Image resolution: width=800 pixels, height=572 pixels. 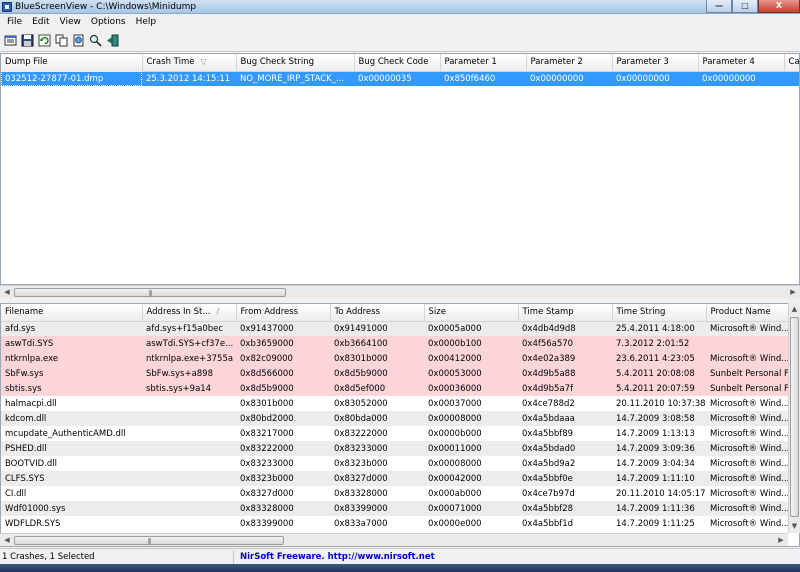 What do you see at coordinates (283, 388) in the screenshot?
I see `cell: 0x8d5b9000` at bounding box center [283, 388].